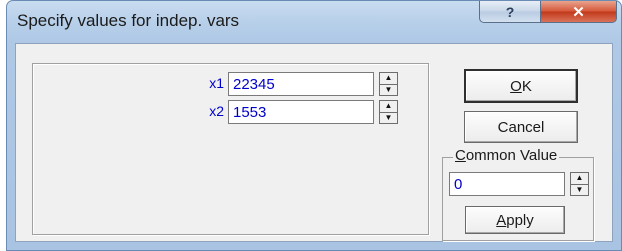 The image size is (622, 251). Describe the element at coordinates (501, 220) in the screenshot. I see `apply-mnemonic: A` at that location.